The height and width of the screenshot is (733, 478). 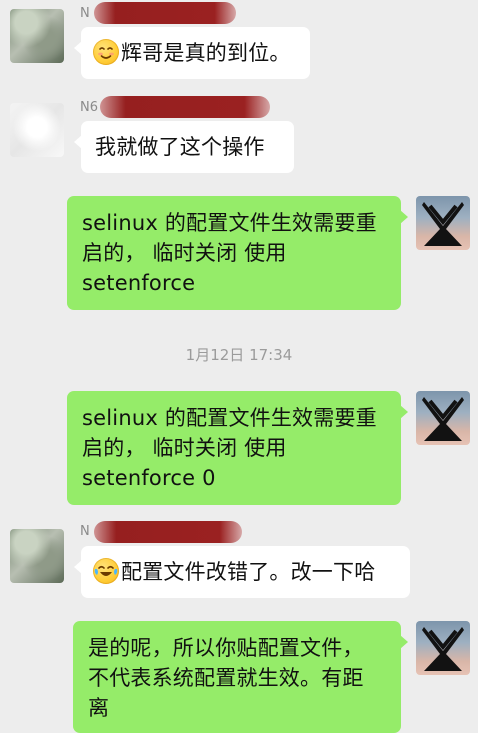 What do you see at coordinates (226, 678) in the screenshot?
I see `message-text-line: 不代表系统配置就生效。有距` at bounding box center [226, 678].